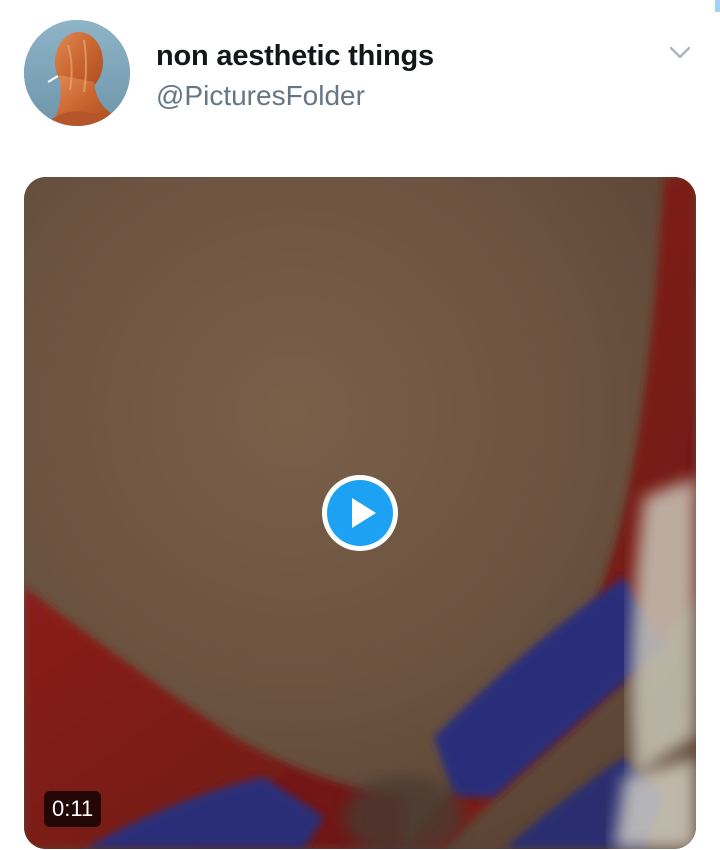 This screenshot has width=720, height=850. I want to click on author-info: non aesthetic things @PicturesFolder, so click(295, 77).